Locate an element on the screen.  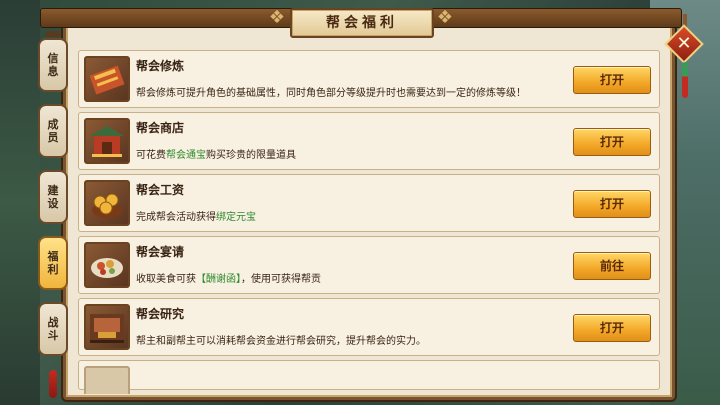
list-item: 帮会商店 可花费帮会通宝购买珍贵的限量道具 打开 is located at coordinates (369, 141).